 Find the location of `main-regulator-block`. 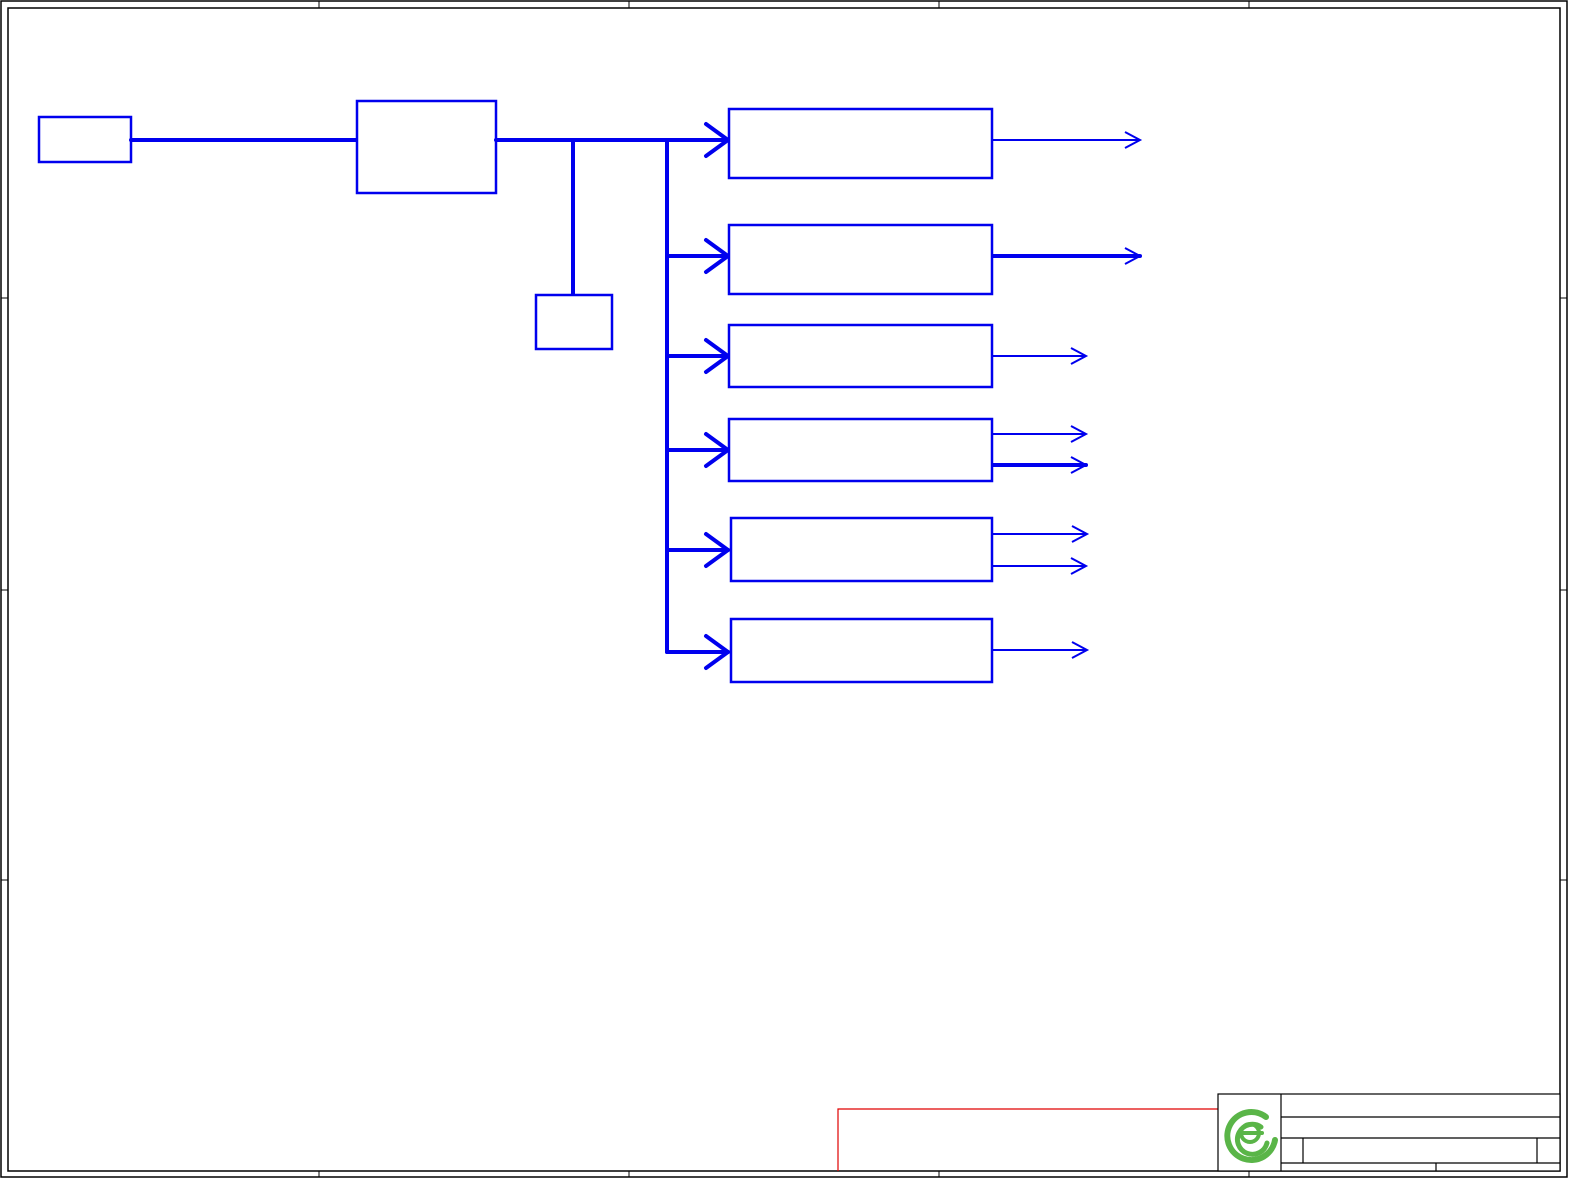

main-regulator-block is located at coordinates (426, 147).